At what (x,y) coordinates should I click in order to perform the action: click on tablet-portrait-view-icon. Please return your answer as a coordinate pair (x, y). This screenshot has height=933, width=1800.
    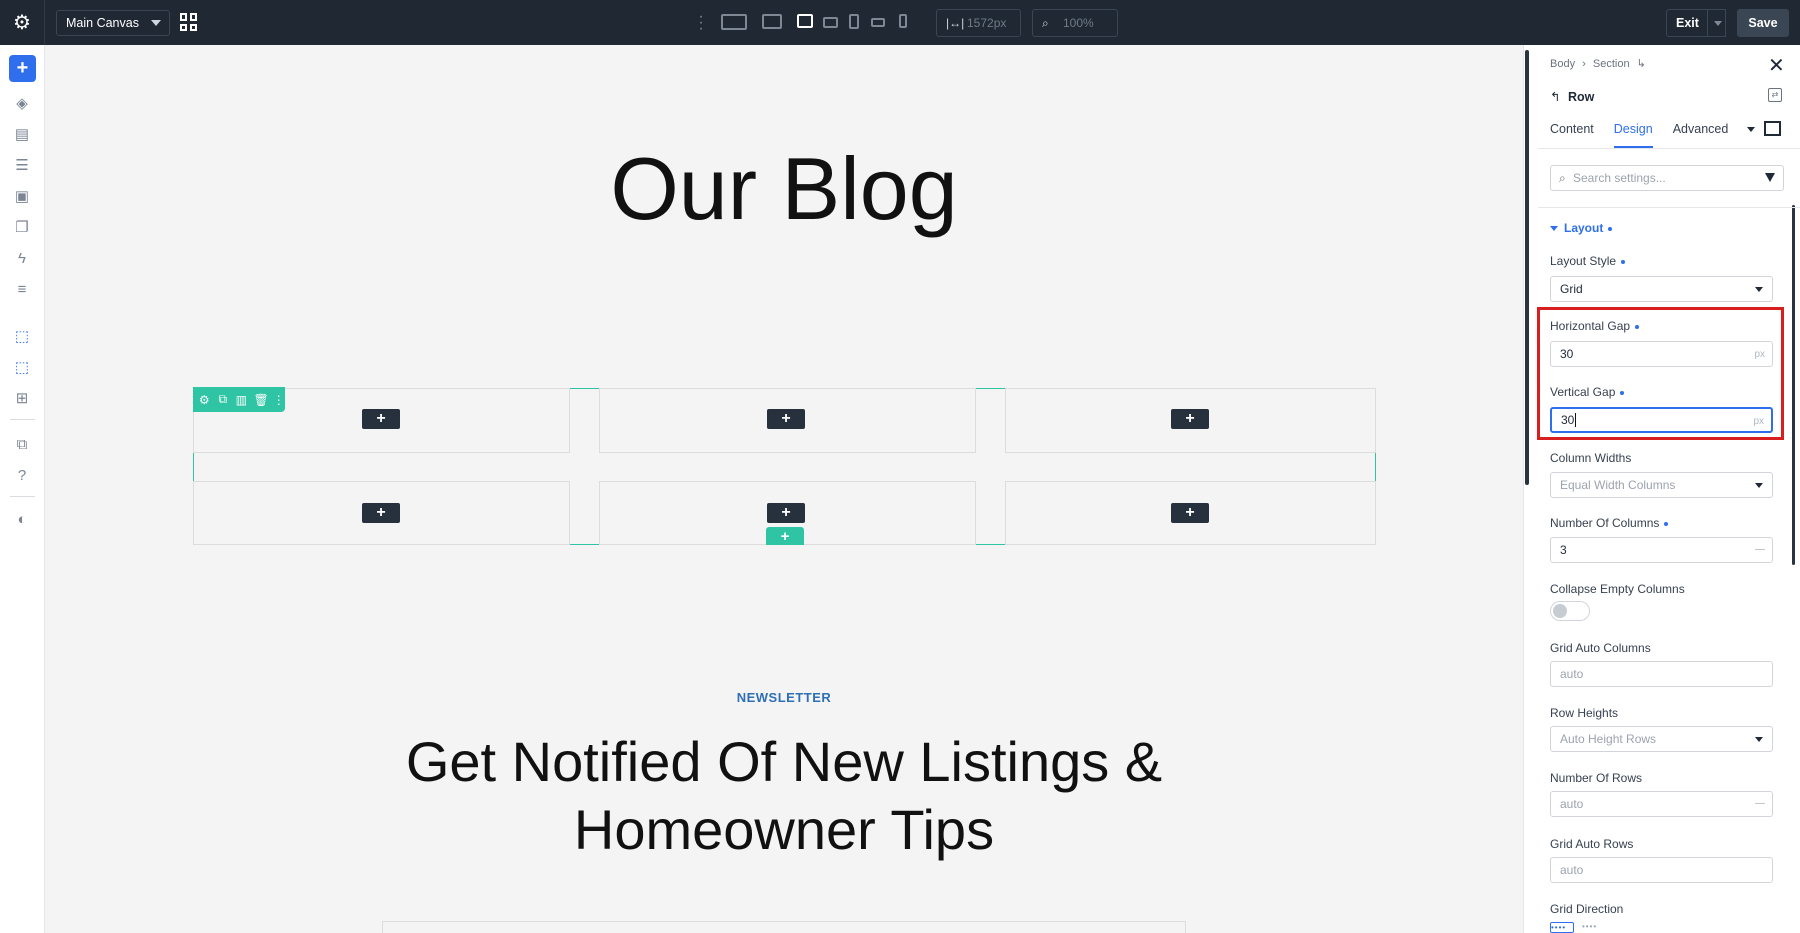
    Looking at the image, I should click on (854, 21).